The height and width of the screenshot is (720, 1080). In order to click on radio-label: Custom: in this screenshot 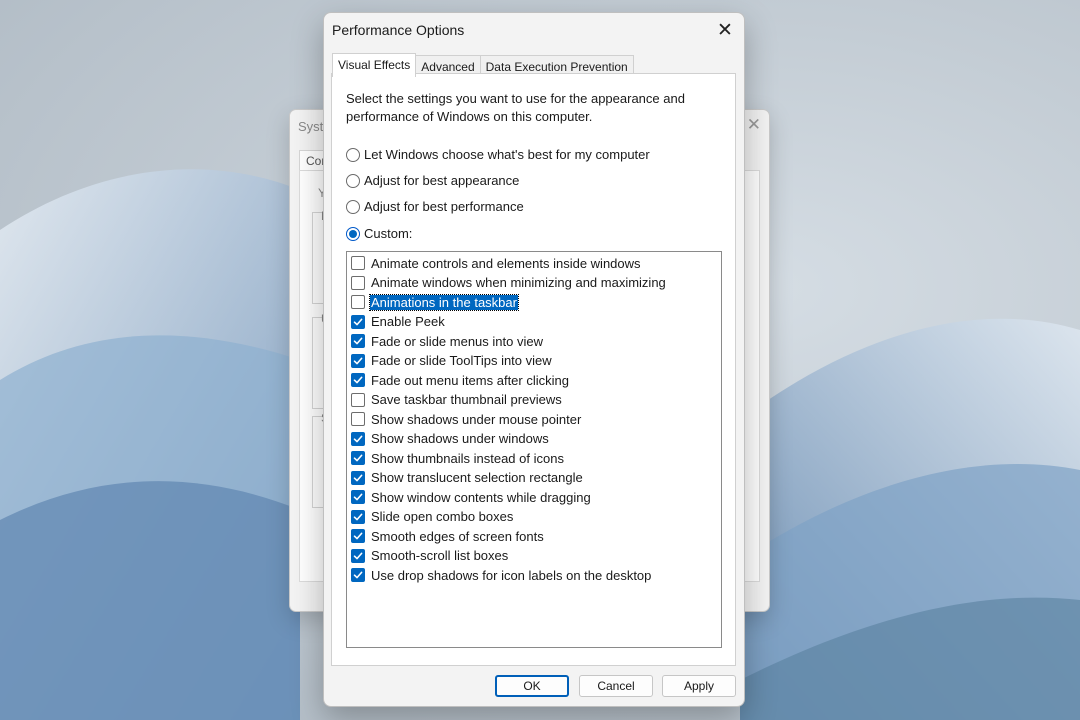, I will do `click(388, 233)`.